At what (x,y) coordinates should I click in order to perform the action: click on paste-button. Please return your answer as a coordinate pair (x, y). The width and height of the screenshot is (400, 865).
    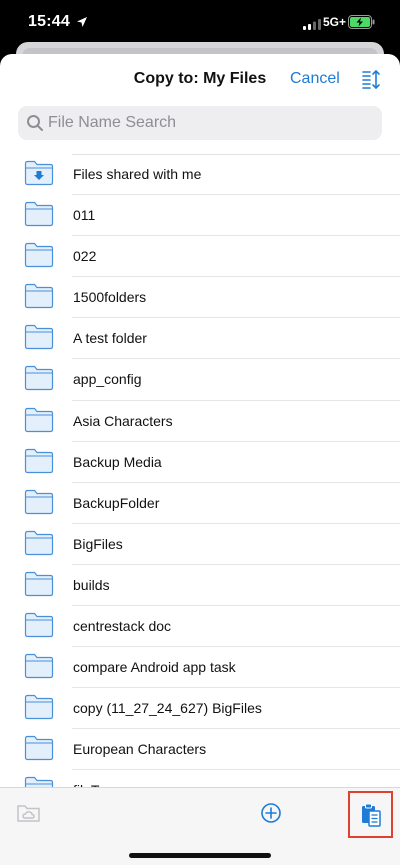
    Looking at the image, I should click on (370, 814).